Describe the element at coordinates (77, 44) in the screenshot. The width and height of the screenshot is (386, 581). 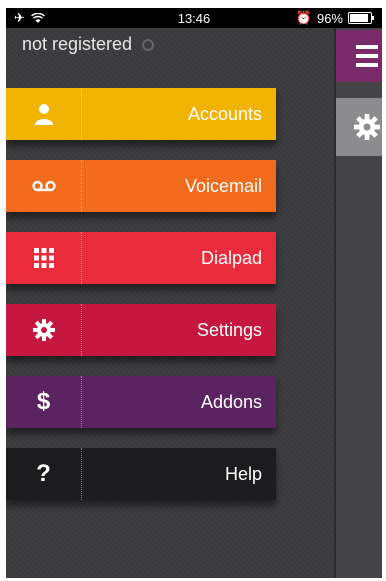
I see `registration-text: not registered` at that location.